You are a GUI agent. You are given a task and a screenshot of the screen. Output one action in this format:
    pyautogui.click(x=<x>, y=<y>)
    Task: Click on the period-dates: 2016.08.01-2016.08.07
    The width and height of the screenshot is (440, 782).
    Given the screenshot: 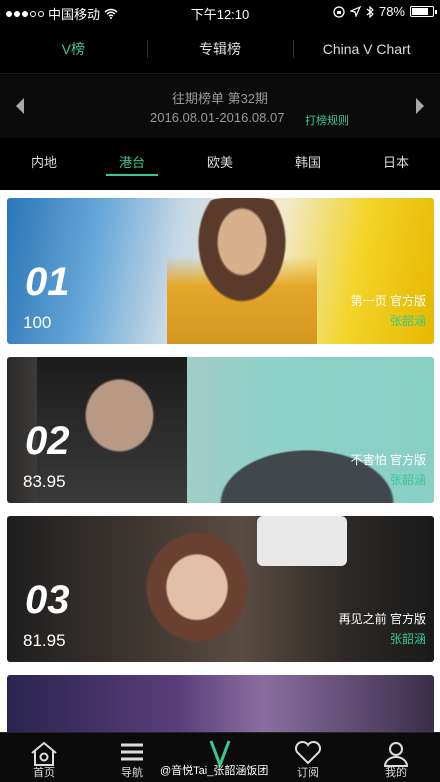 What is the action you would take?
    pyautogui.click(x=217, y=117)
    